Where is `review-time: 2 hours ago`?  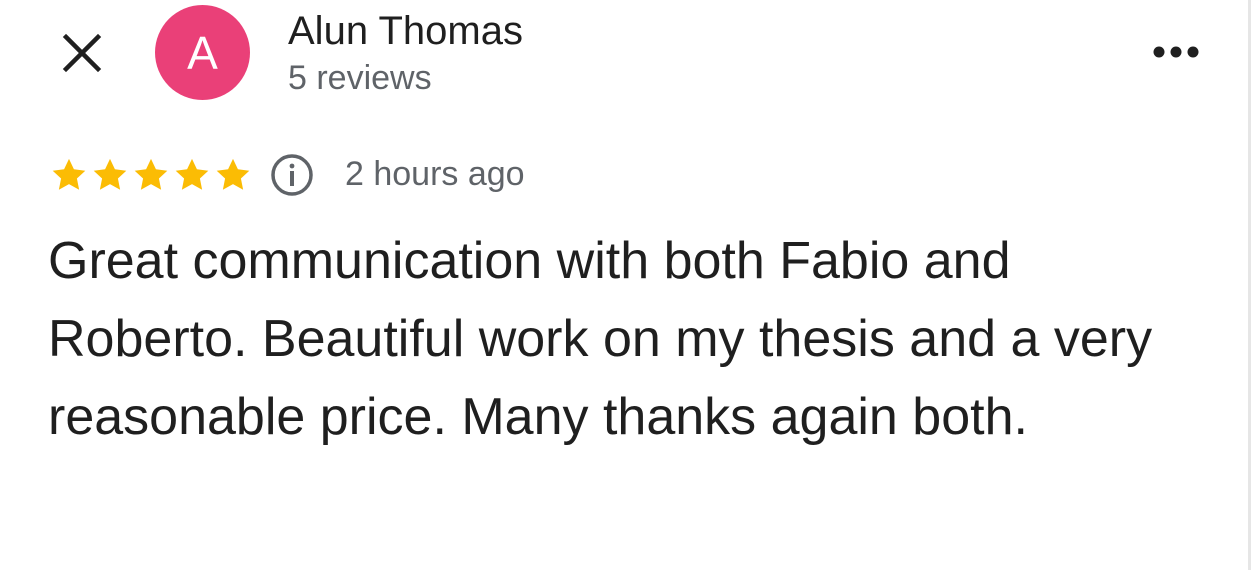
review-time: 2 hours ago is located at coordinates (435, 174).